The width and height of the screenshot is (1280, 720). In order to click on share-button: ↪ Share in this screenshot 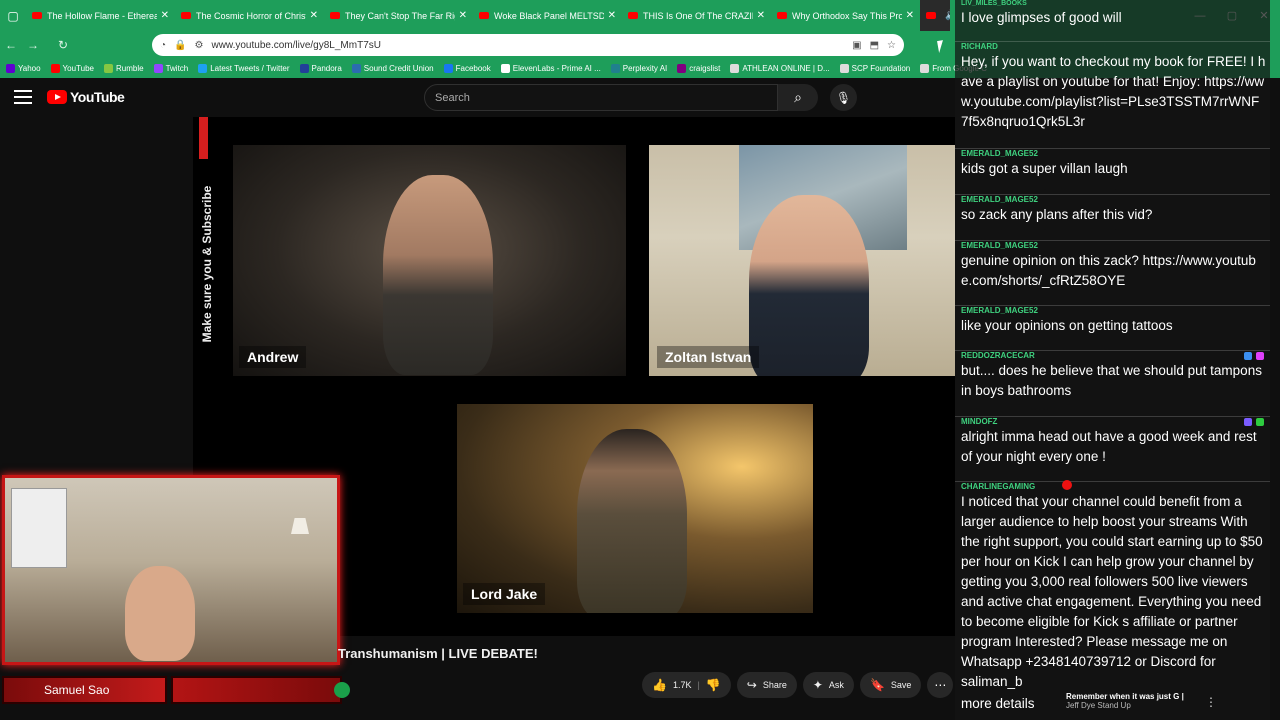, I will do `click(766, 685)`.